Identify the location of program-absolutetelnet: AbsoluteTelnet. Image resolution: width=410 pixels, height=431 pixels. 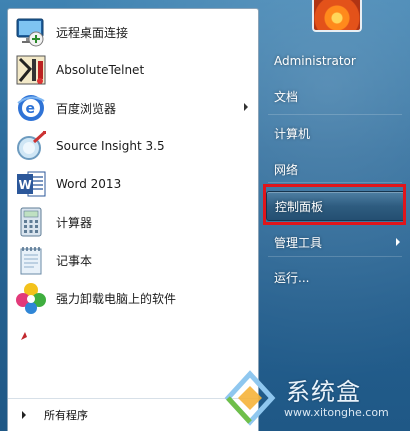
(134, 70).